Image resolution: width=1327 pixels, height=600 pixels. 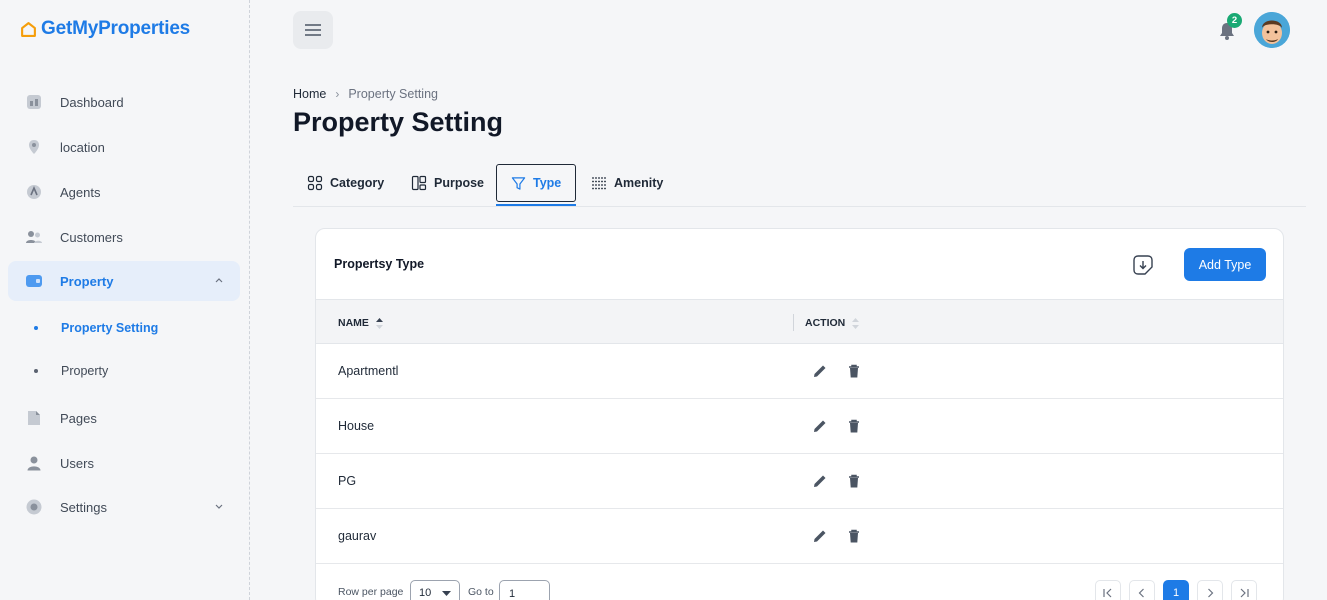 I want to click on column-header-action: ACTION, so click(x=832, y=323).